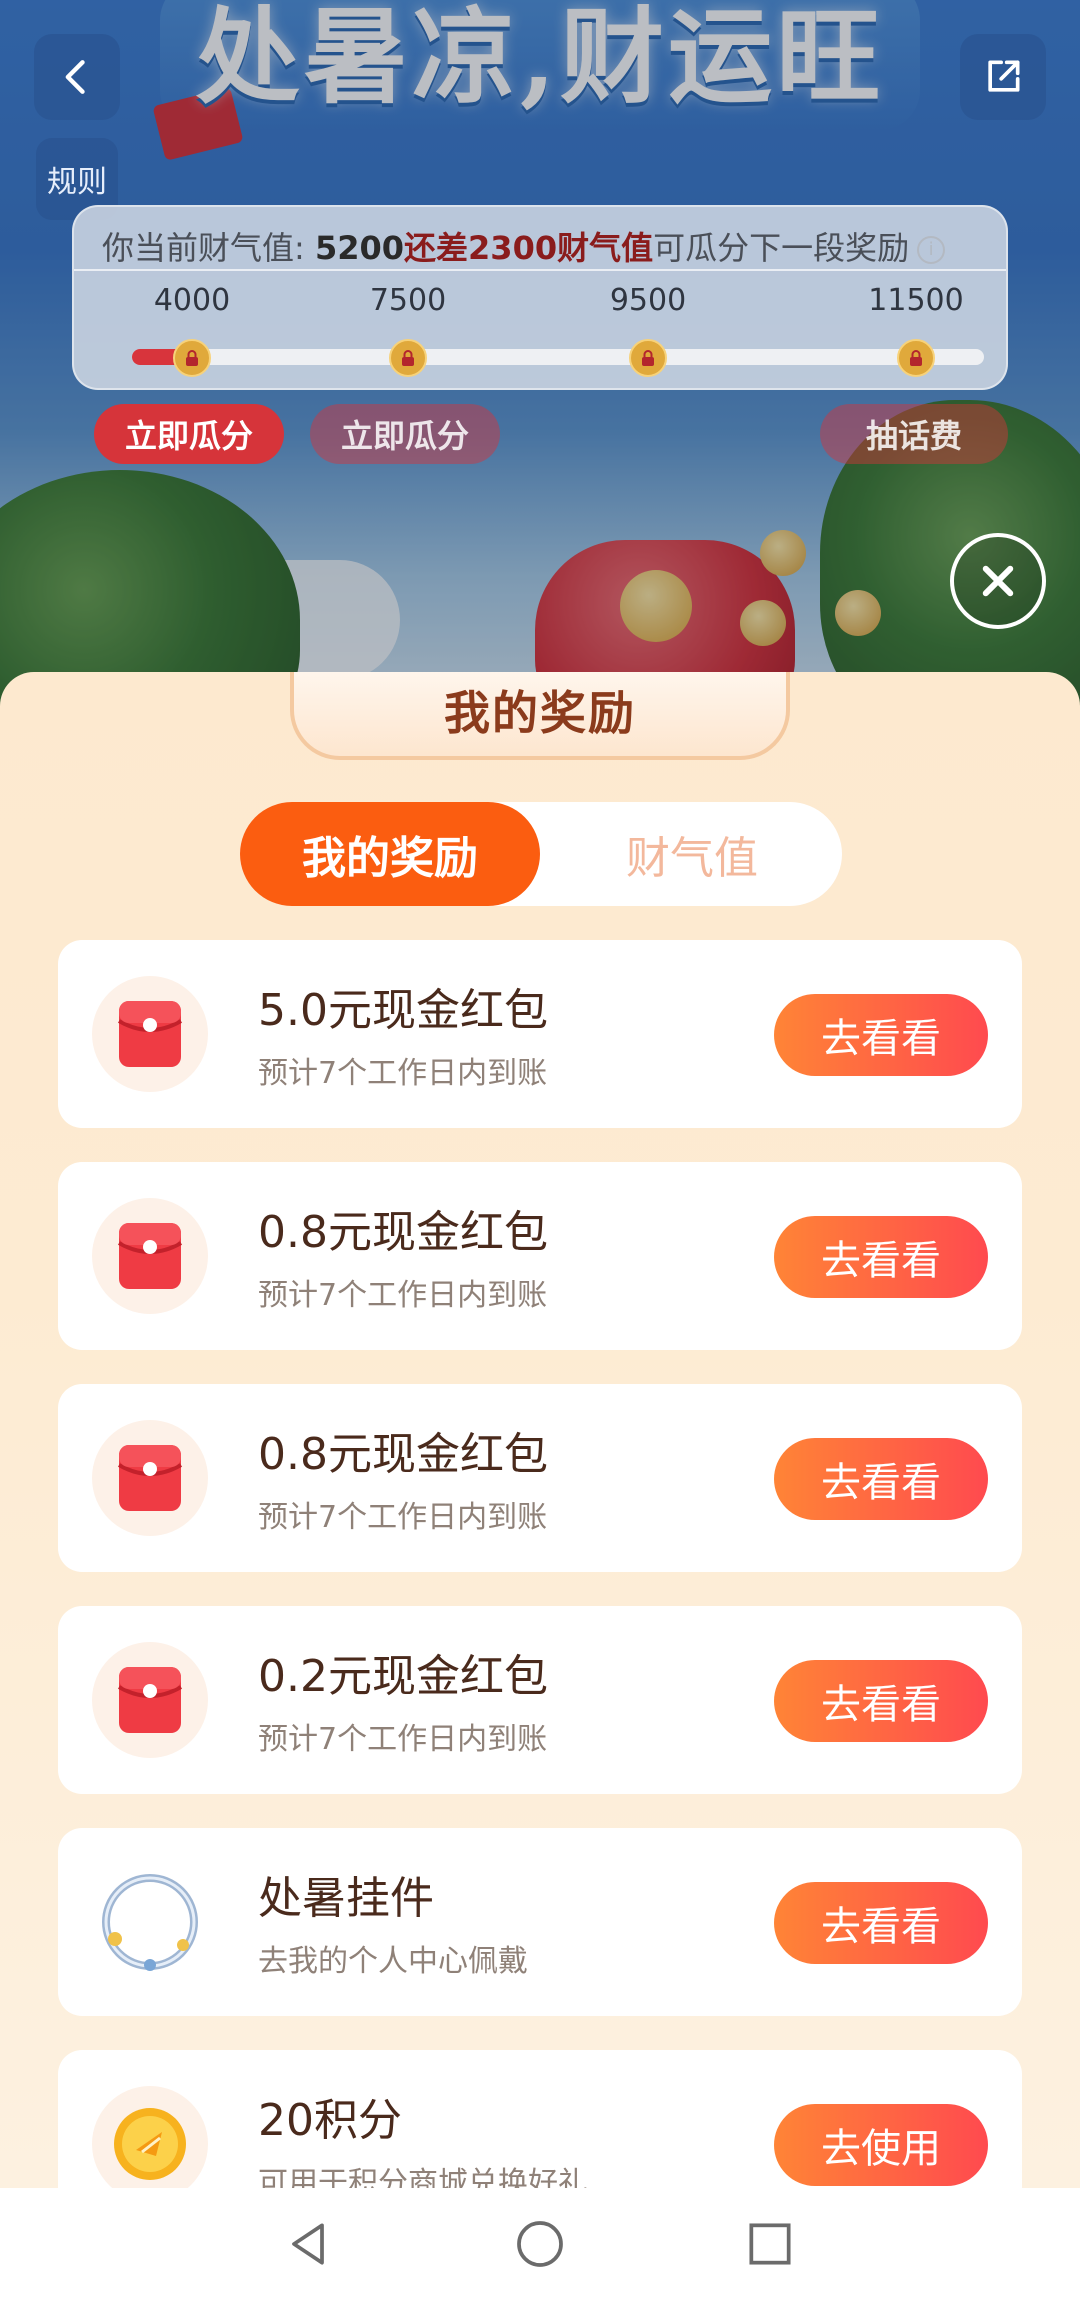  I want to click on share-button, so click(1003, 77).